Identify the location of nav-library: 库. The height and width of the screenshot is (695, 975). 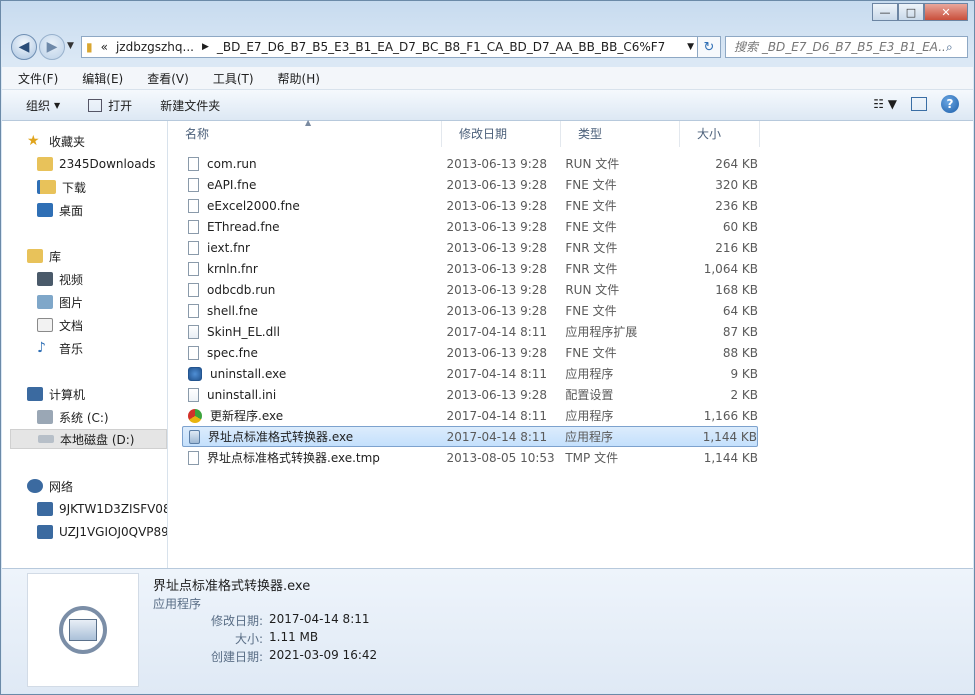
(97, 256).